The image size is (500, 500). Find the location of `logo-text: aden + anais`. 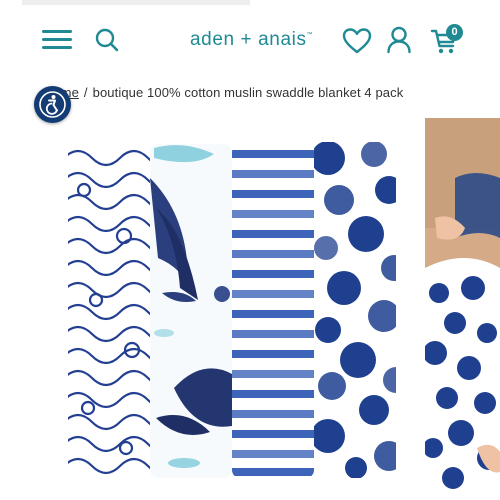

logo-text: aden + anais is located at coordinates (248, 39).